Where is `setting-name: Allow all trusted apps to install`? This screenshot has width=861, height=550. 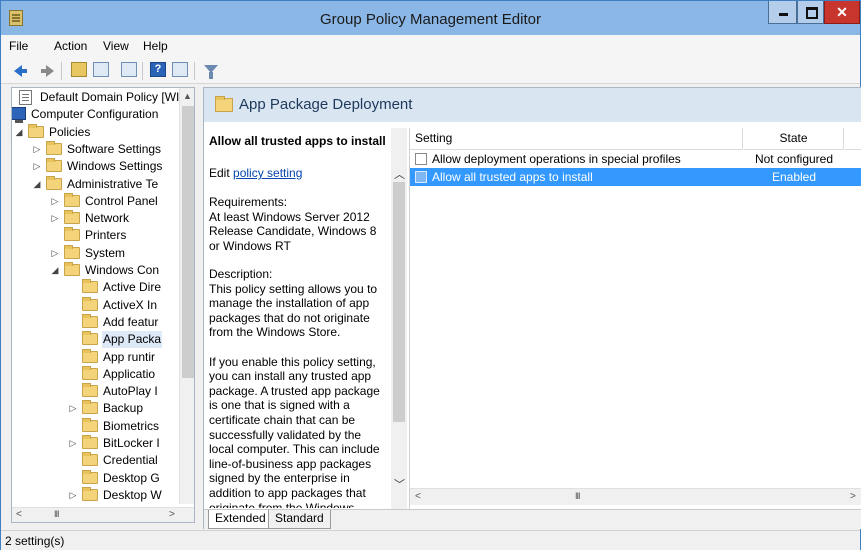
setting-name: Allow all trusted apps to install is located at coordinates (512, 177).